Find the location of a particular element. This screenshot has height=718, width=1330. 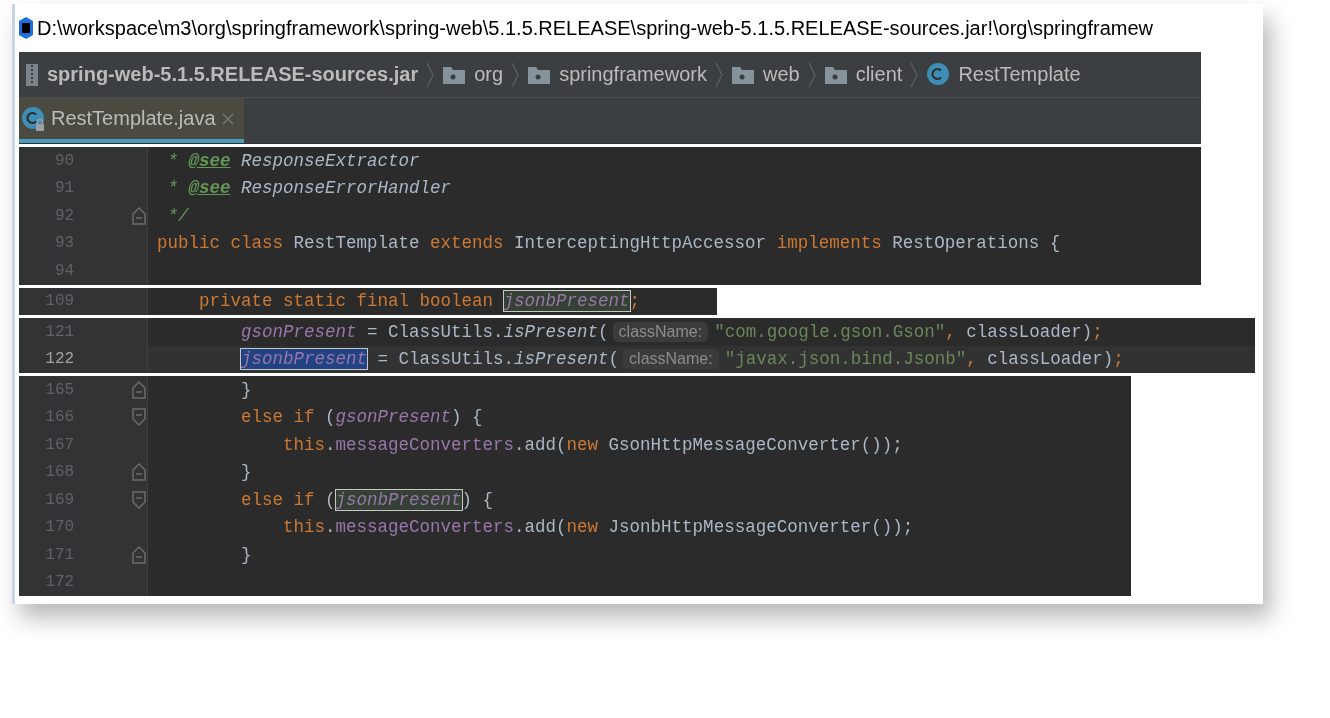

string-literal: "com.google.gson.Gson" is located at coordinates (830, 331).